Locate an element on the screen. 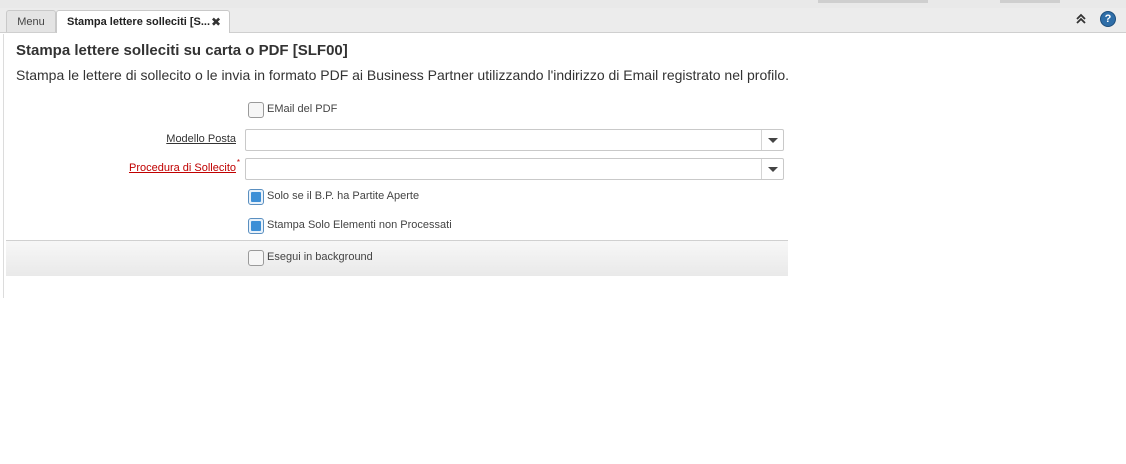 The image size is (1126, 464). double-chevron-up-icon is located at coordinates (1081, 19).